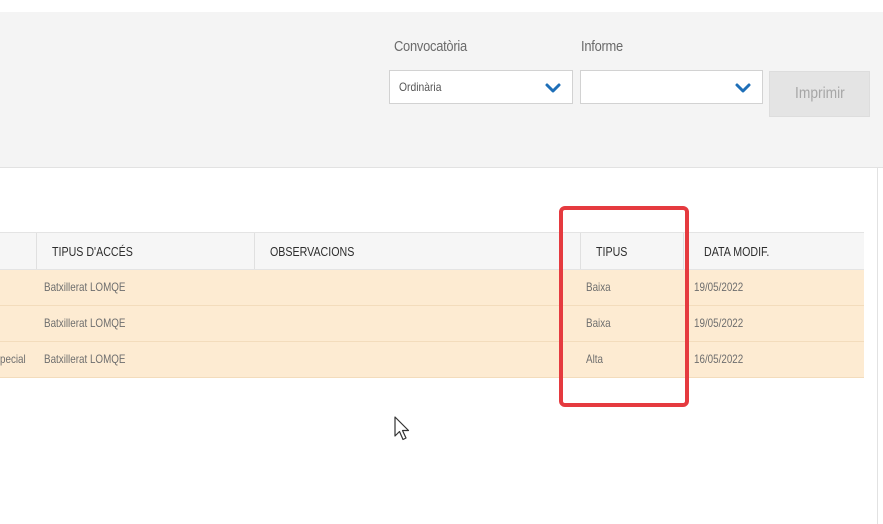  Describe the element at coordinates (92, 251) in the screenshot. I see `column-header-tipus-acces: TIPUS D'ACCÉS` at that location.